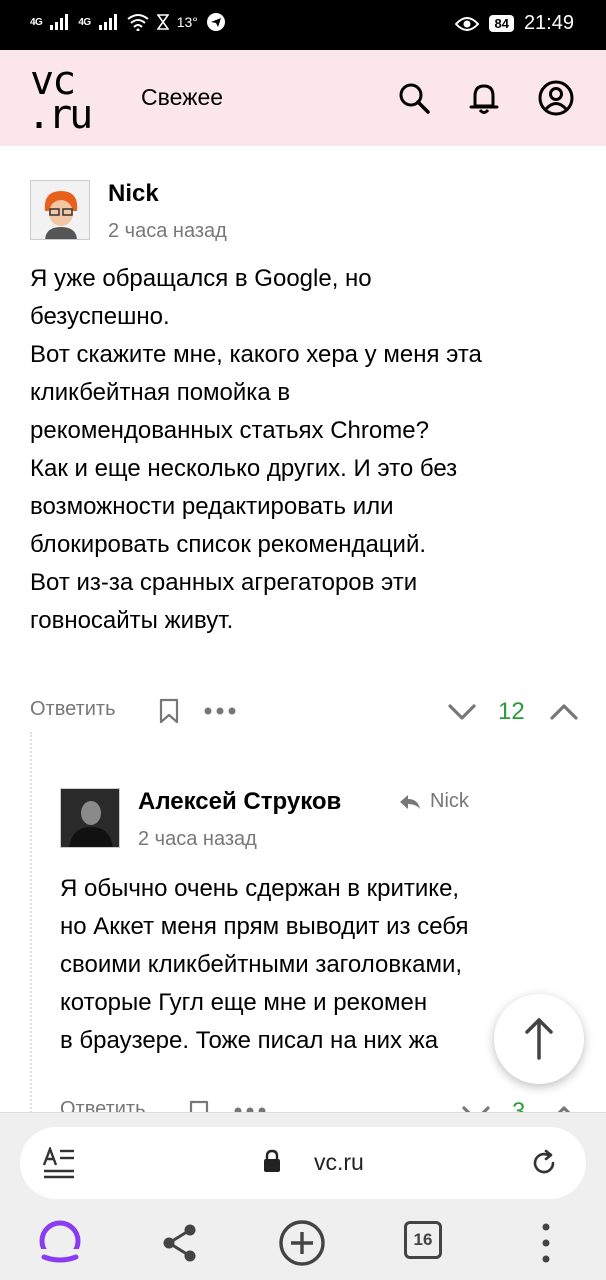 Image resolution: width=606 pixels, height=1280 pixels. I want to click on logo-line-2: .ru, so click(60, 115).